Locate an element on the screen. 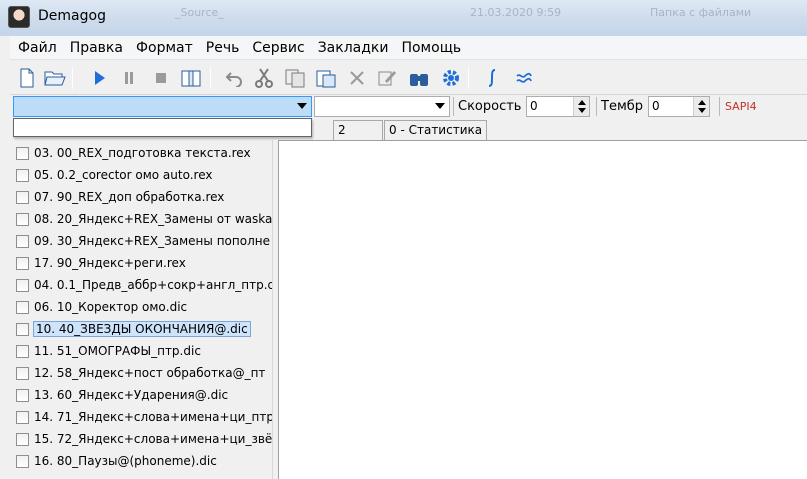 The width and height of the screenshot is (807, 479). copy-icon is located at coordinates (295, 78).